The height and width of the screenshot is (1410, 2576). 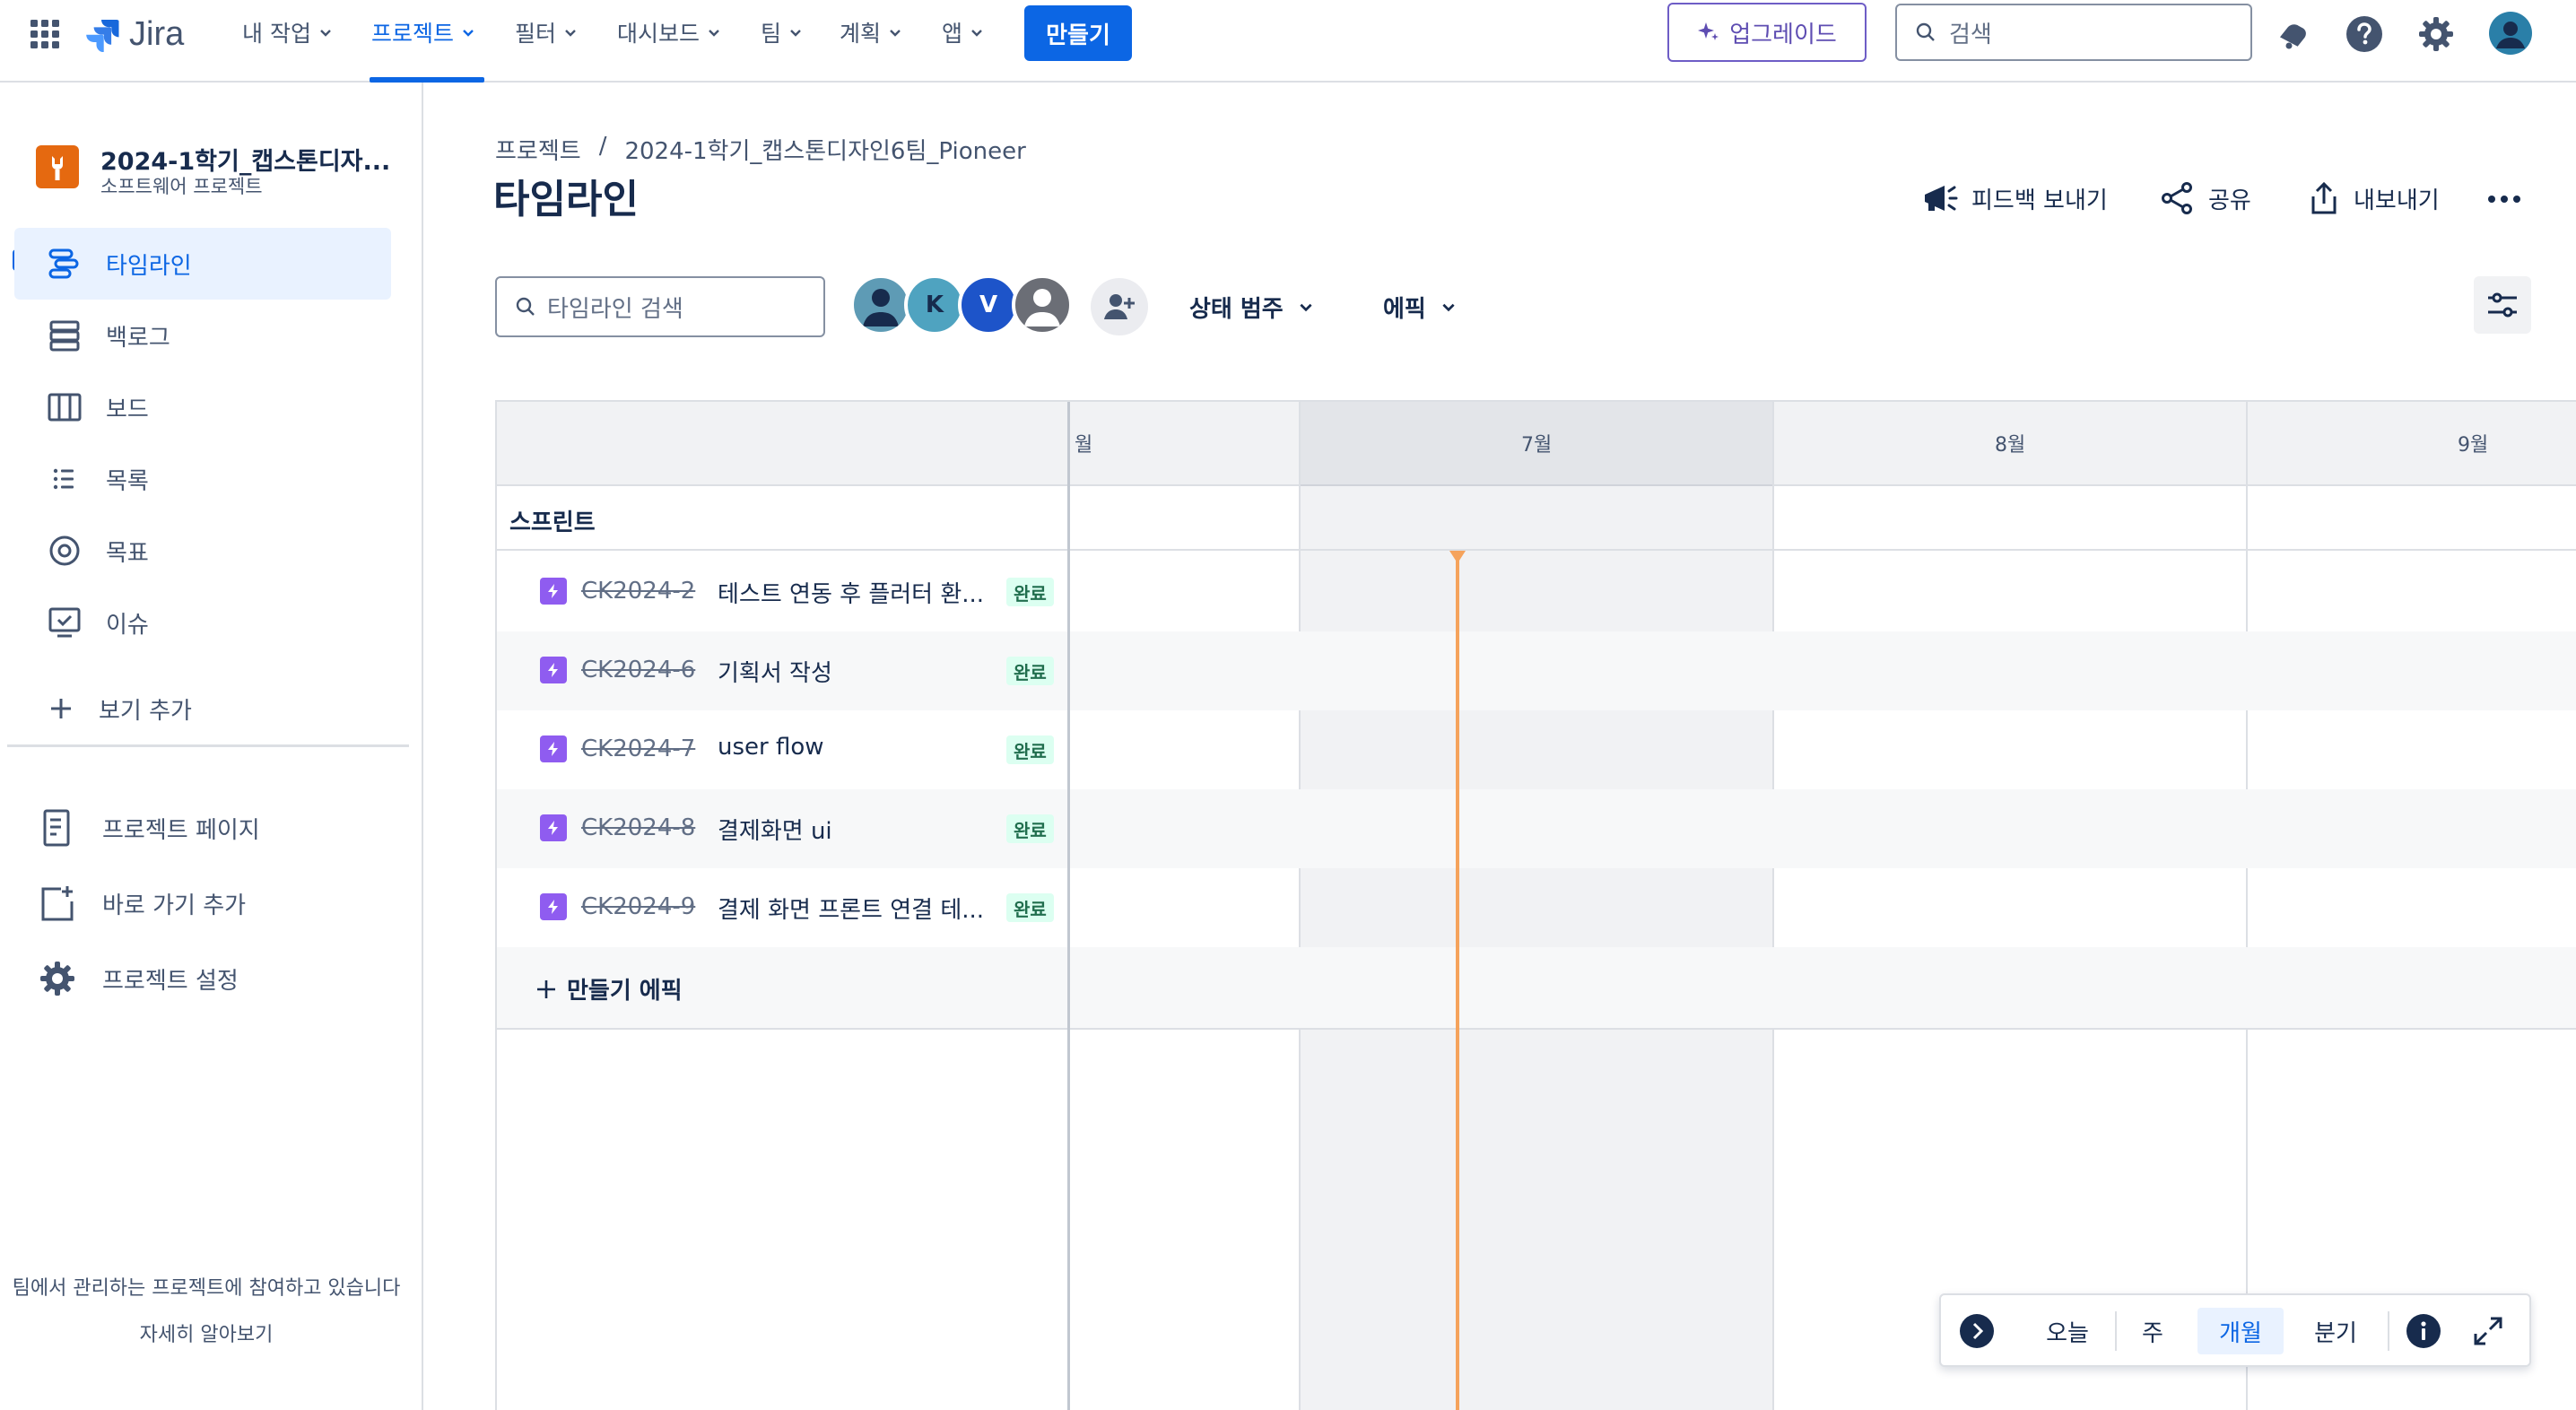 I want to click on learn-more-link: 자세히 알아보기, so click(x=206, y=1333).